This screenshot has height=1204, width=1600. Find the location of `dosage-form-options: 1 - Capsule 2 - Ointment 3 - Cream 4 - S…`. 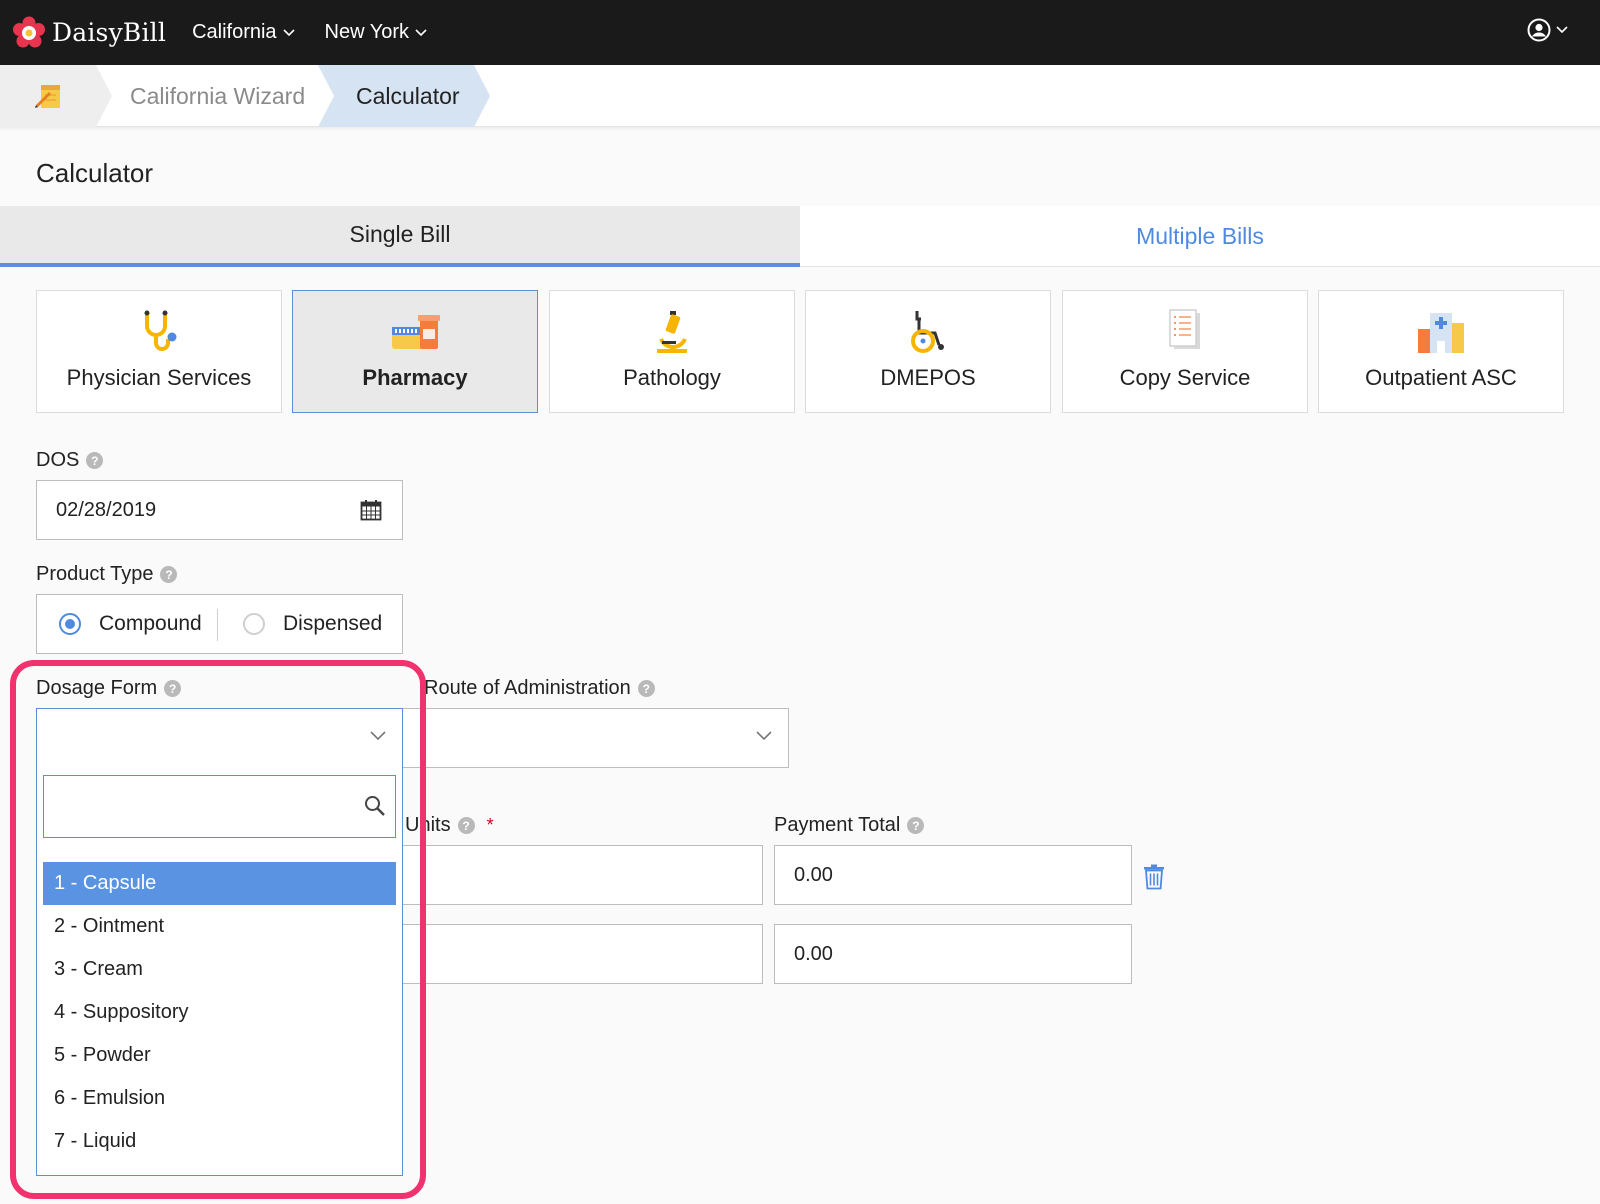

dosage-form-options: 1 - Capsule 2 - Ointment 3 - Cream 4 - S… is located at coordinates (219, 1012).